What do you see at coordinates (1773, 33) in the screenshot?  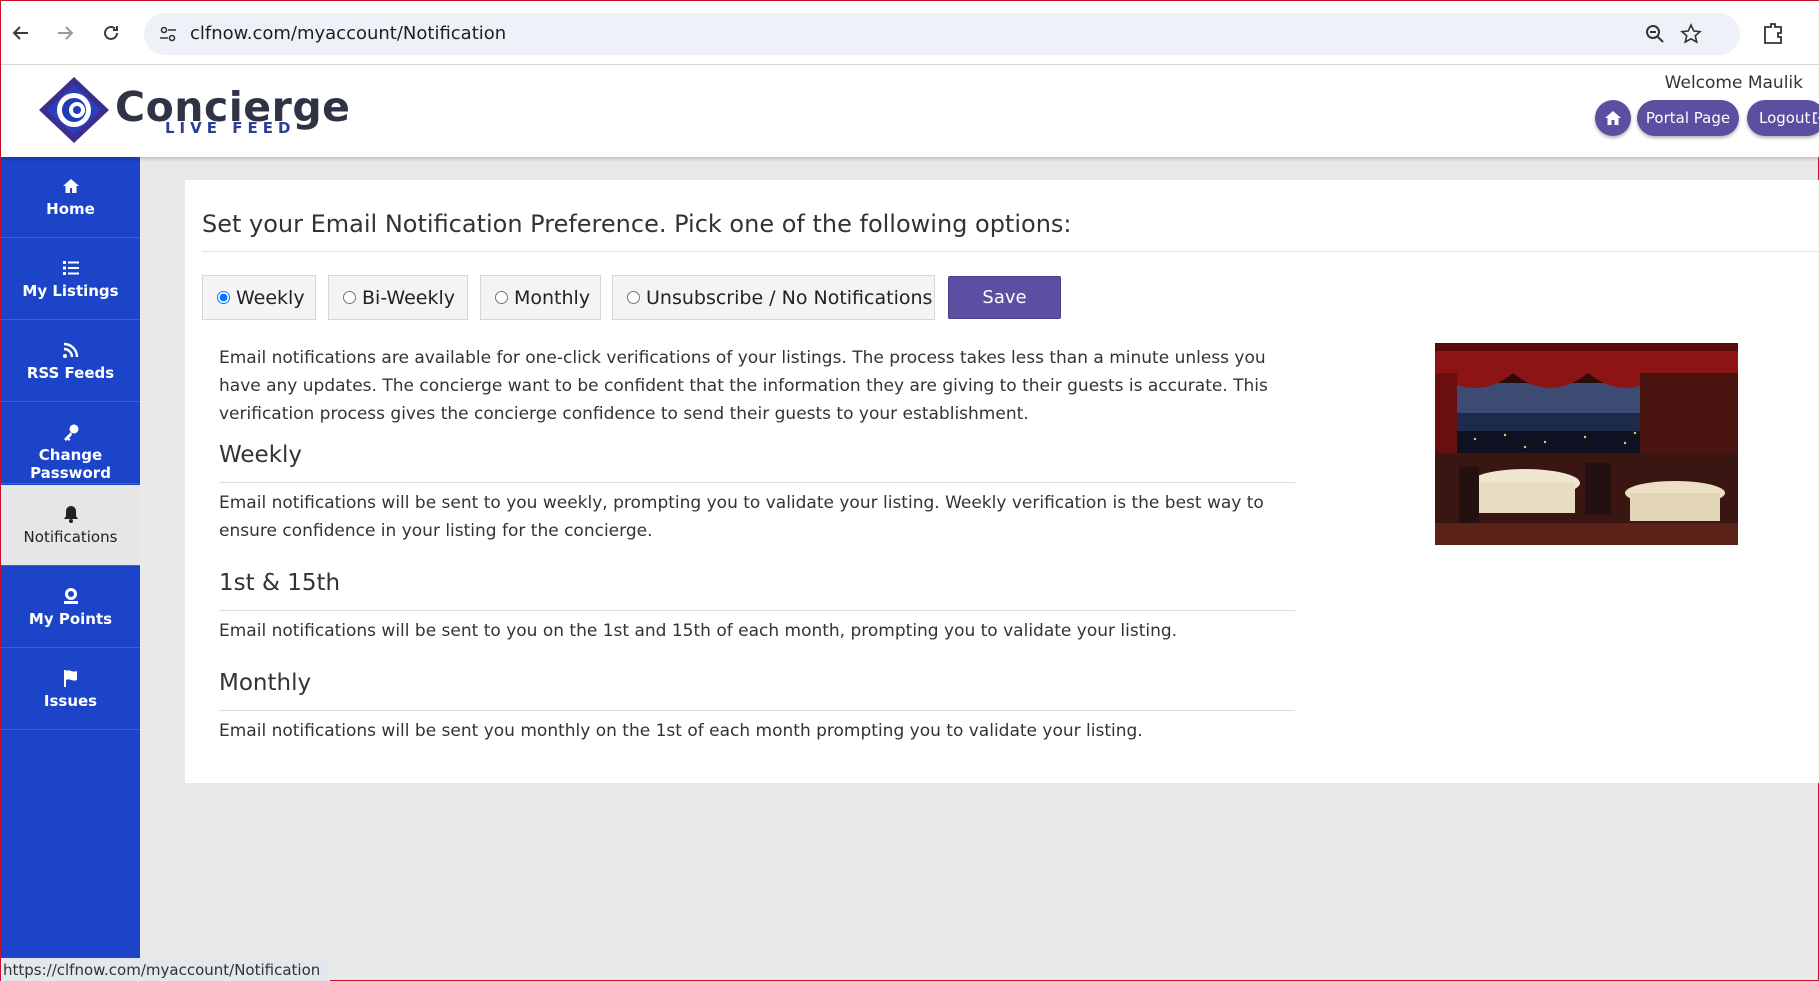 I see `extensions-icon` at bounding box center [1773, 33].